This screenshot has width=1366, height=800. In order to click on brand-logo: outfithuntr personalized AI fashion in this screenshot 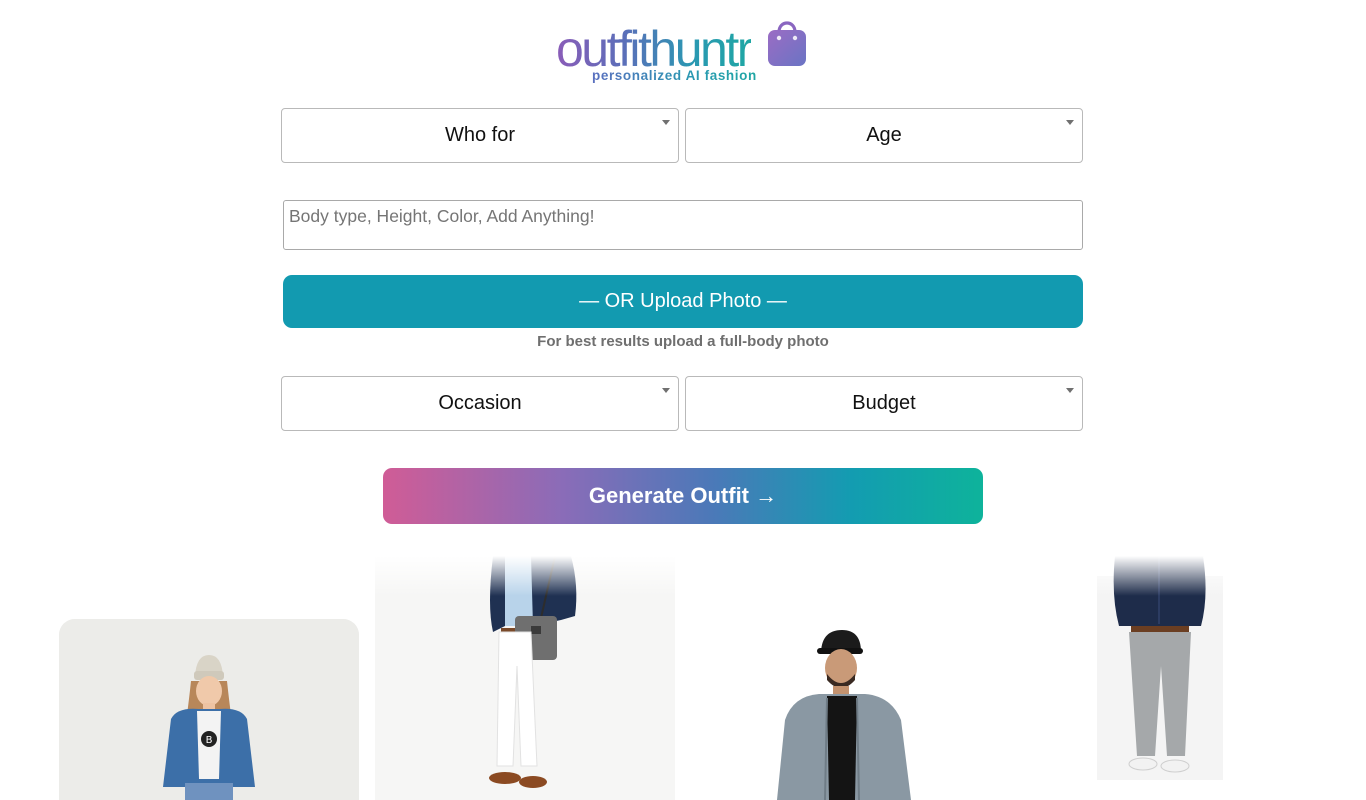, I will do `click(686, 50)`.